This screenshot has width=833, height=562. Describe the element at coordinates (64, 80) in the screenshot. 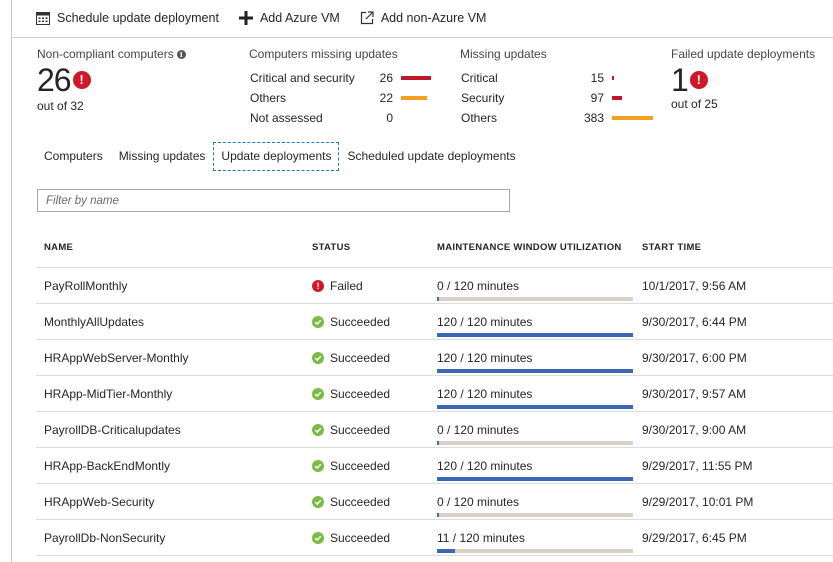

I see `noncompliant-count: 26 !` at that location.